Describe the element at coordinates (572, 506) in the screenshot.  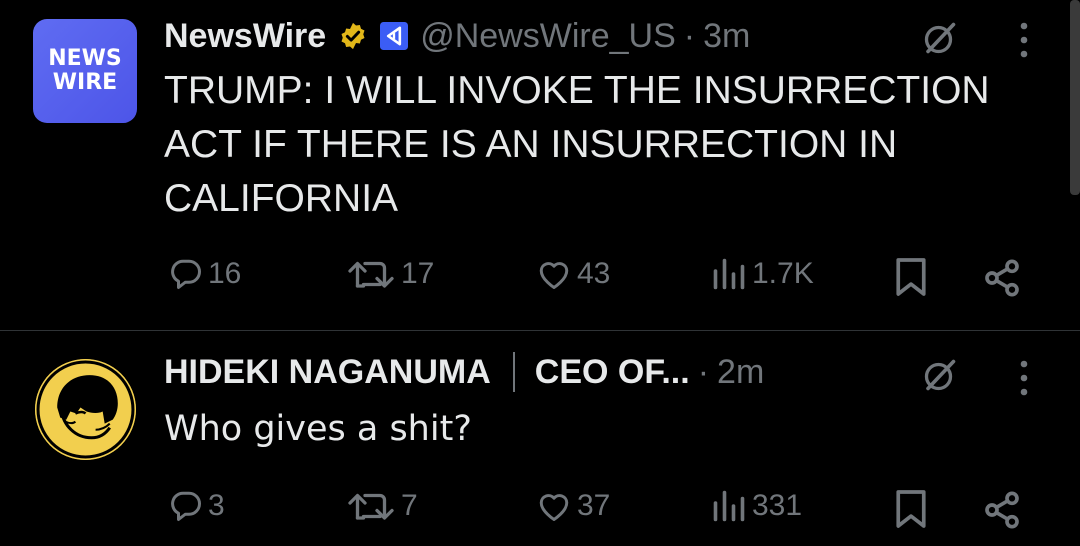
I see `like-button: 37` at that location.